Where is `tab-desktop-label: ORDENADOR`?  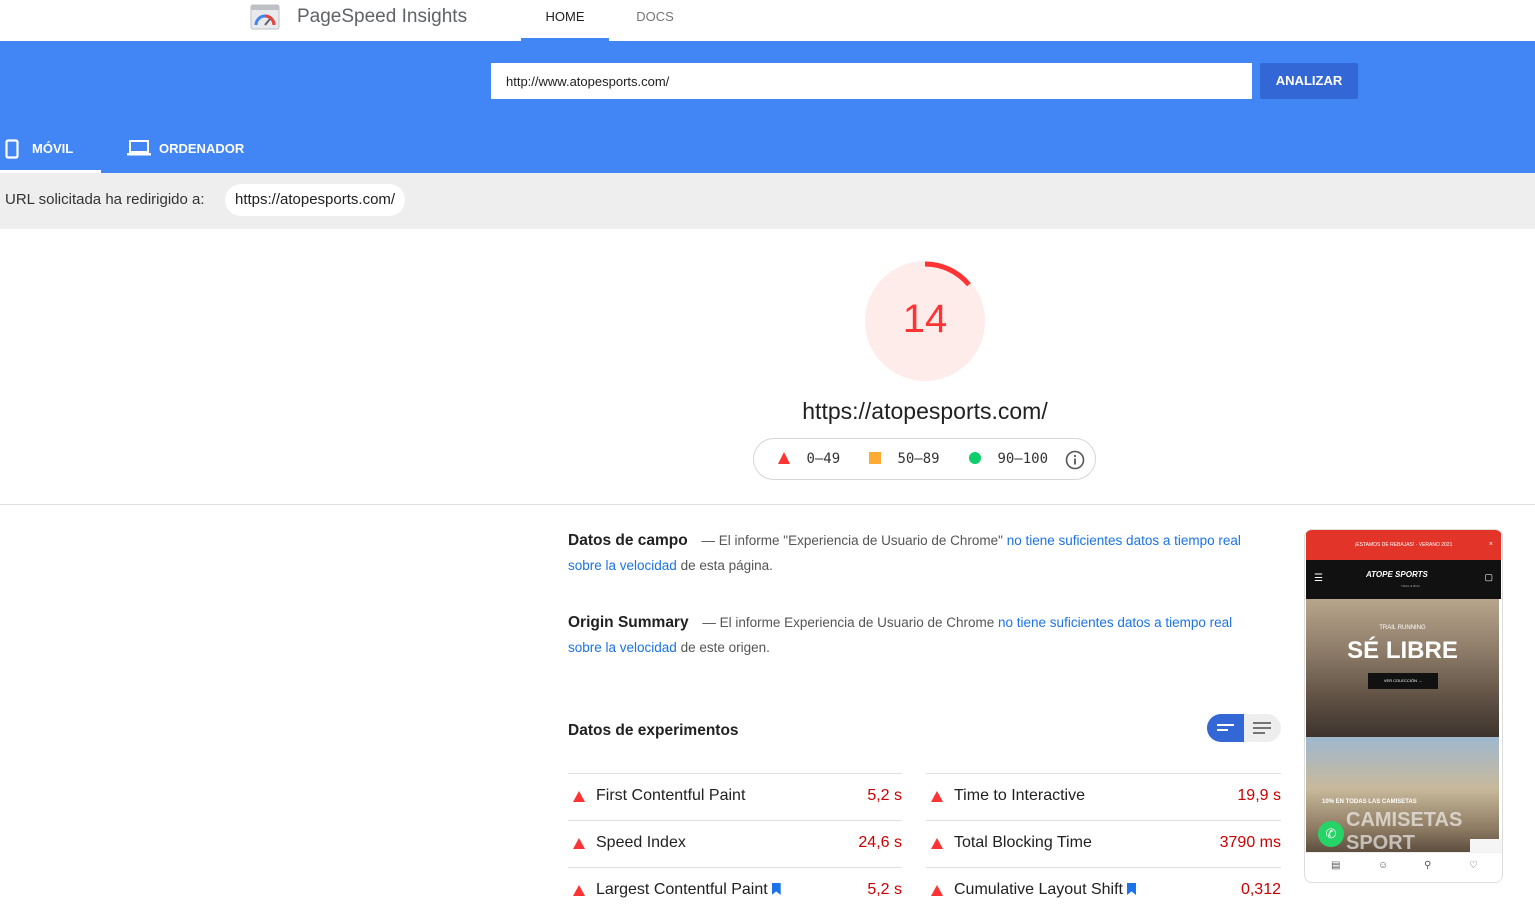
tab-desktop-label: ORDENADOR is located at coordinates (202, 148).